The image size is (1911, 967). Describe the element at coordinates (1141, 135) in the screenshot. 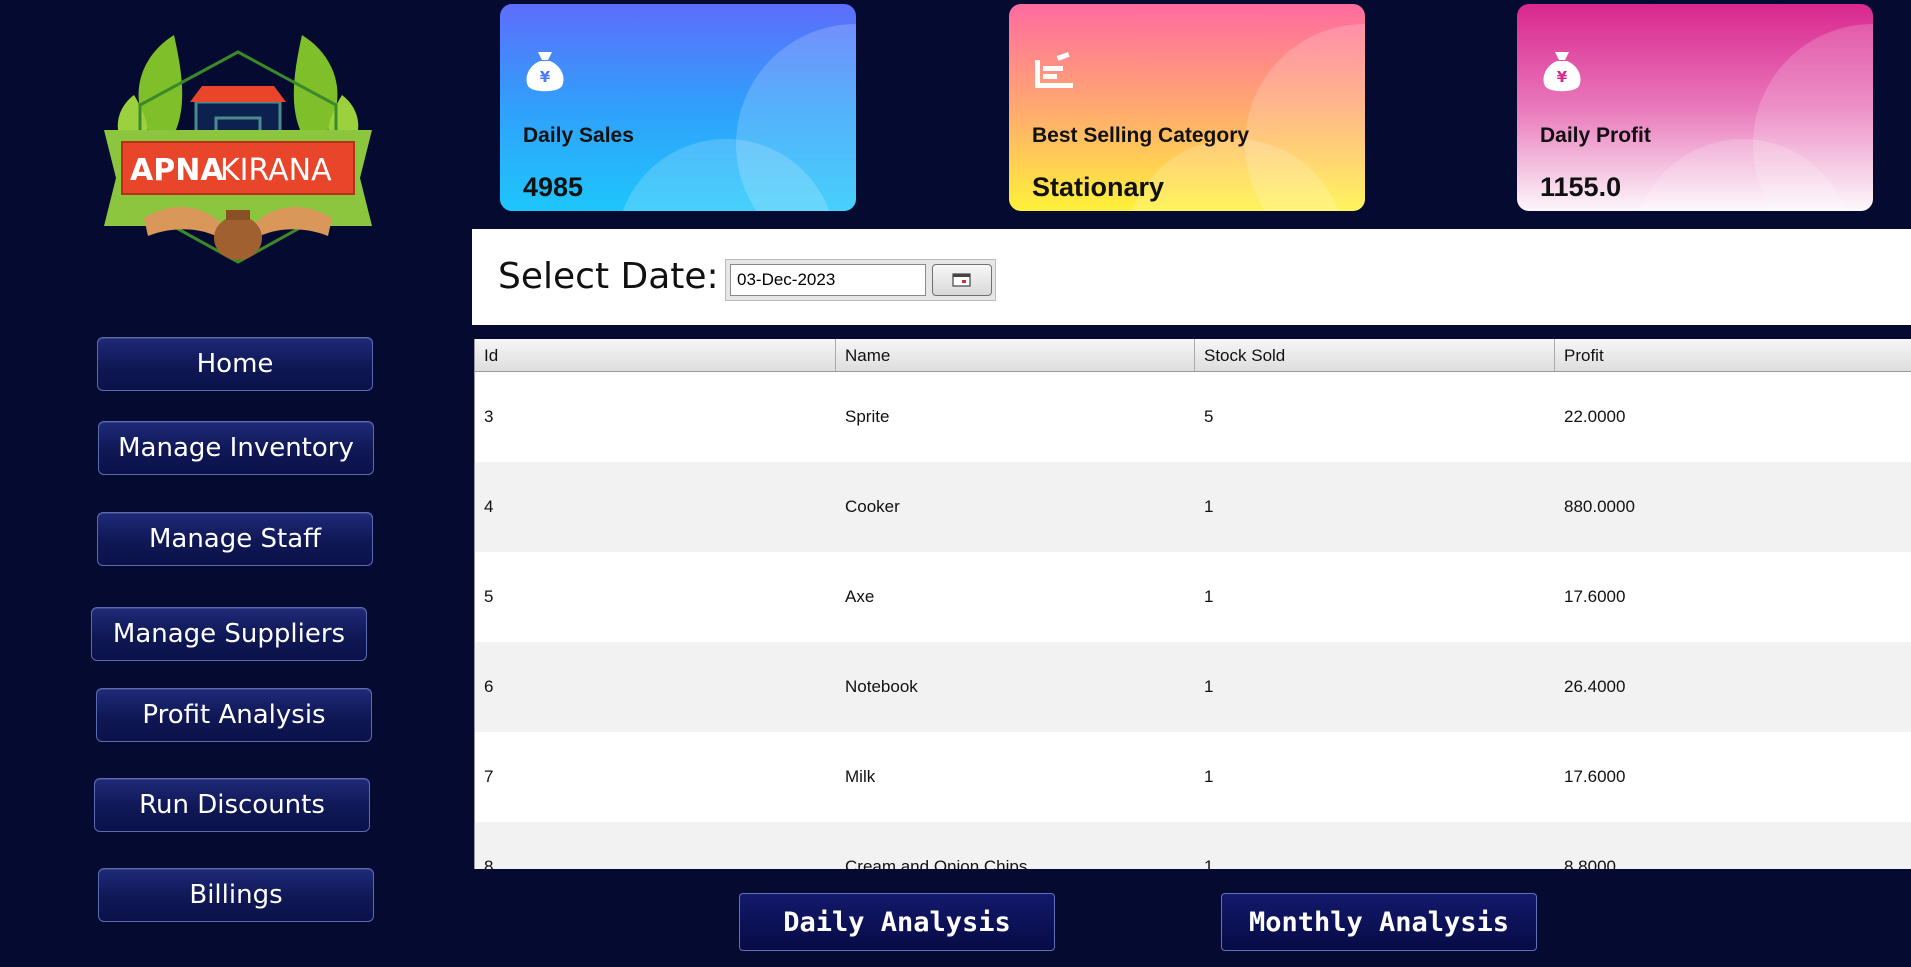

I see `best-selling-category-label: Best Selling Category` at that location.